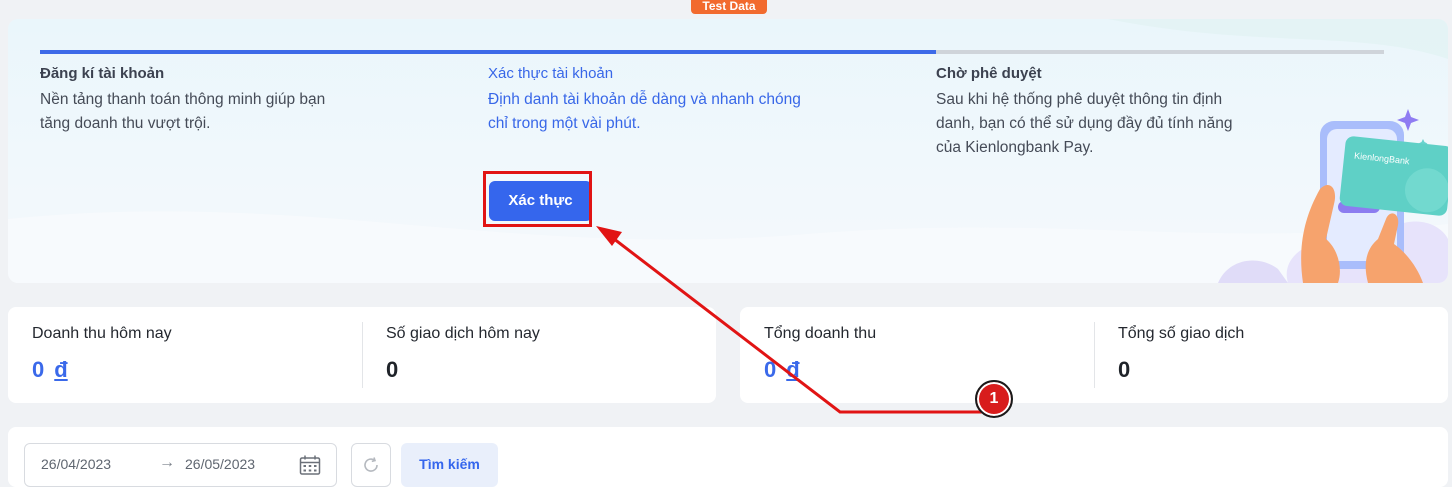 Image resolution: width=1452 pixels, height=487 pixels. I want to click on total-stats-card: Tổng doanh thu 0đ Tổng số giao dịch 0, so click(1094, 355).